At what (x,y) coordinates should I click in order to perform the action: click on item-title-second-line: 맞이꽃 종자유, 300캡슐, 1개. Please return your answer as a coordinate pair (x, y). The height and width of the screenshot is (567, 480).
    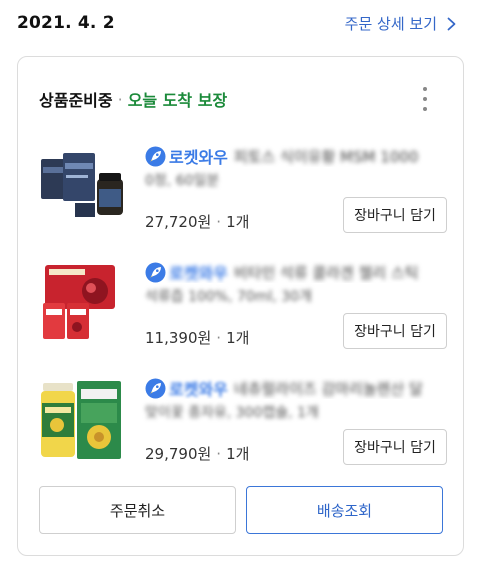
    Looking at the image, I should click on (232, 413).